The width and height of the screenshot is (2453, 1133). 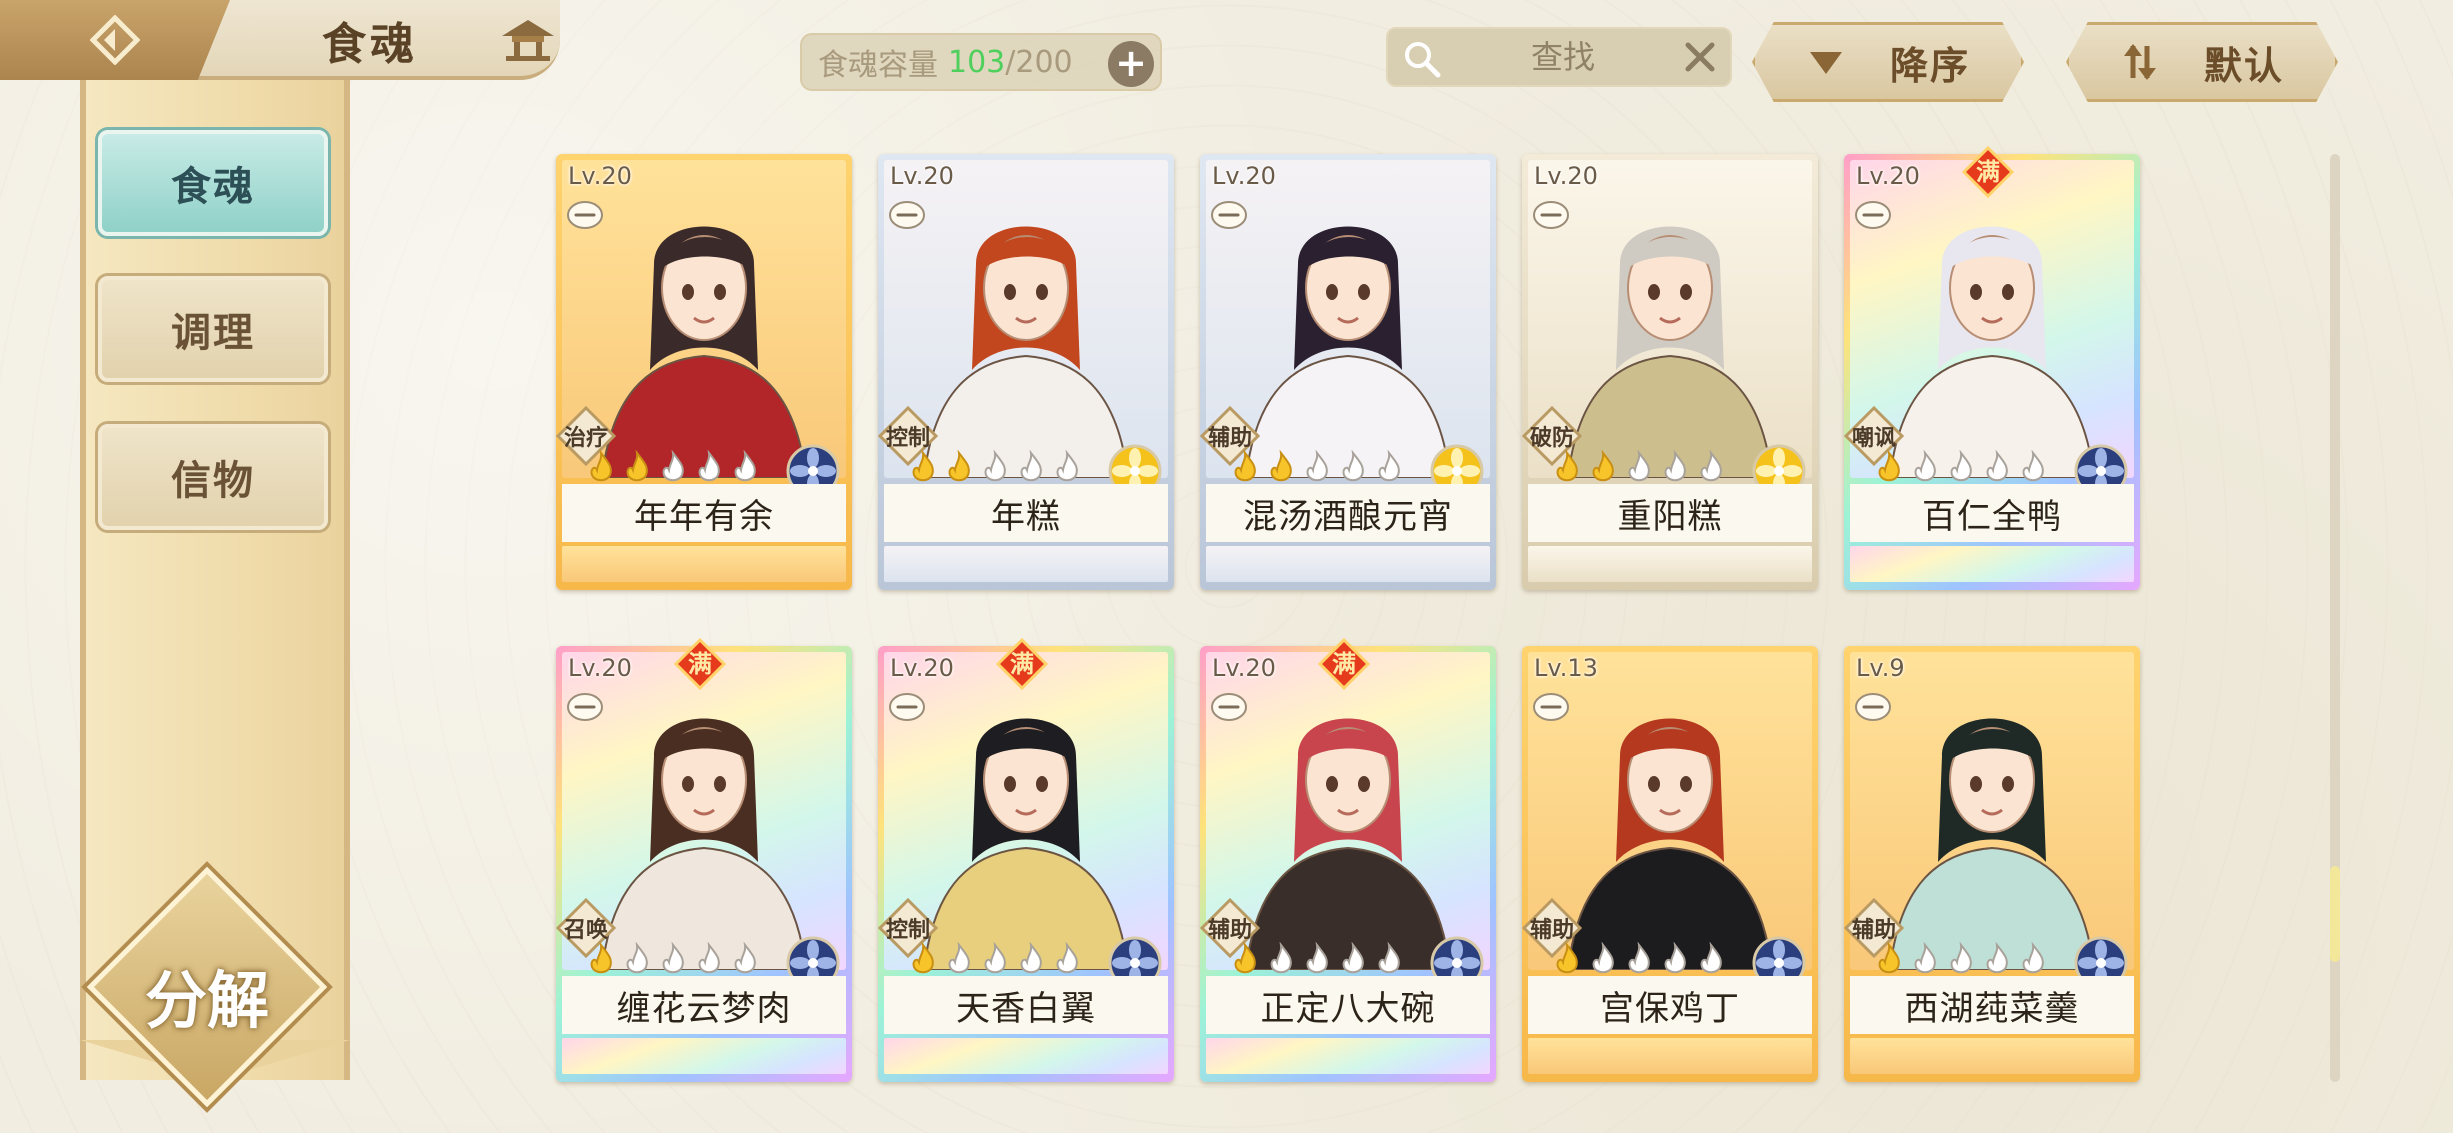 What do you see at coordinates (213, 329) in the screenshot?
I see `tab-conditioning: 调理` at bounding box center [213, 329].